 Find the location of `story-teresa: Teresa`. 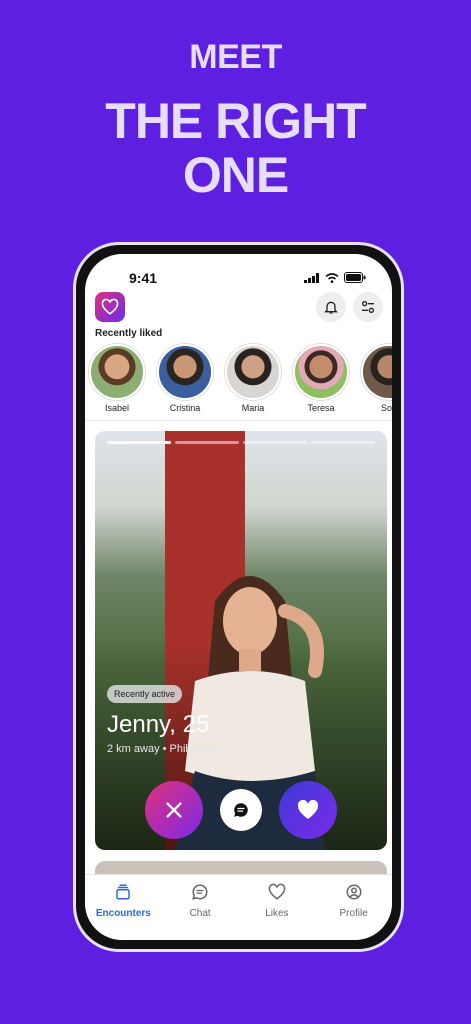

story-teresa: Teresa is located at coordinates (321, 378).